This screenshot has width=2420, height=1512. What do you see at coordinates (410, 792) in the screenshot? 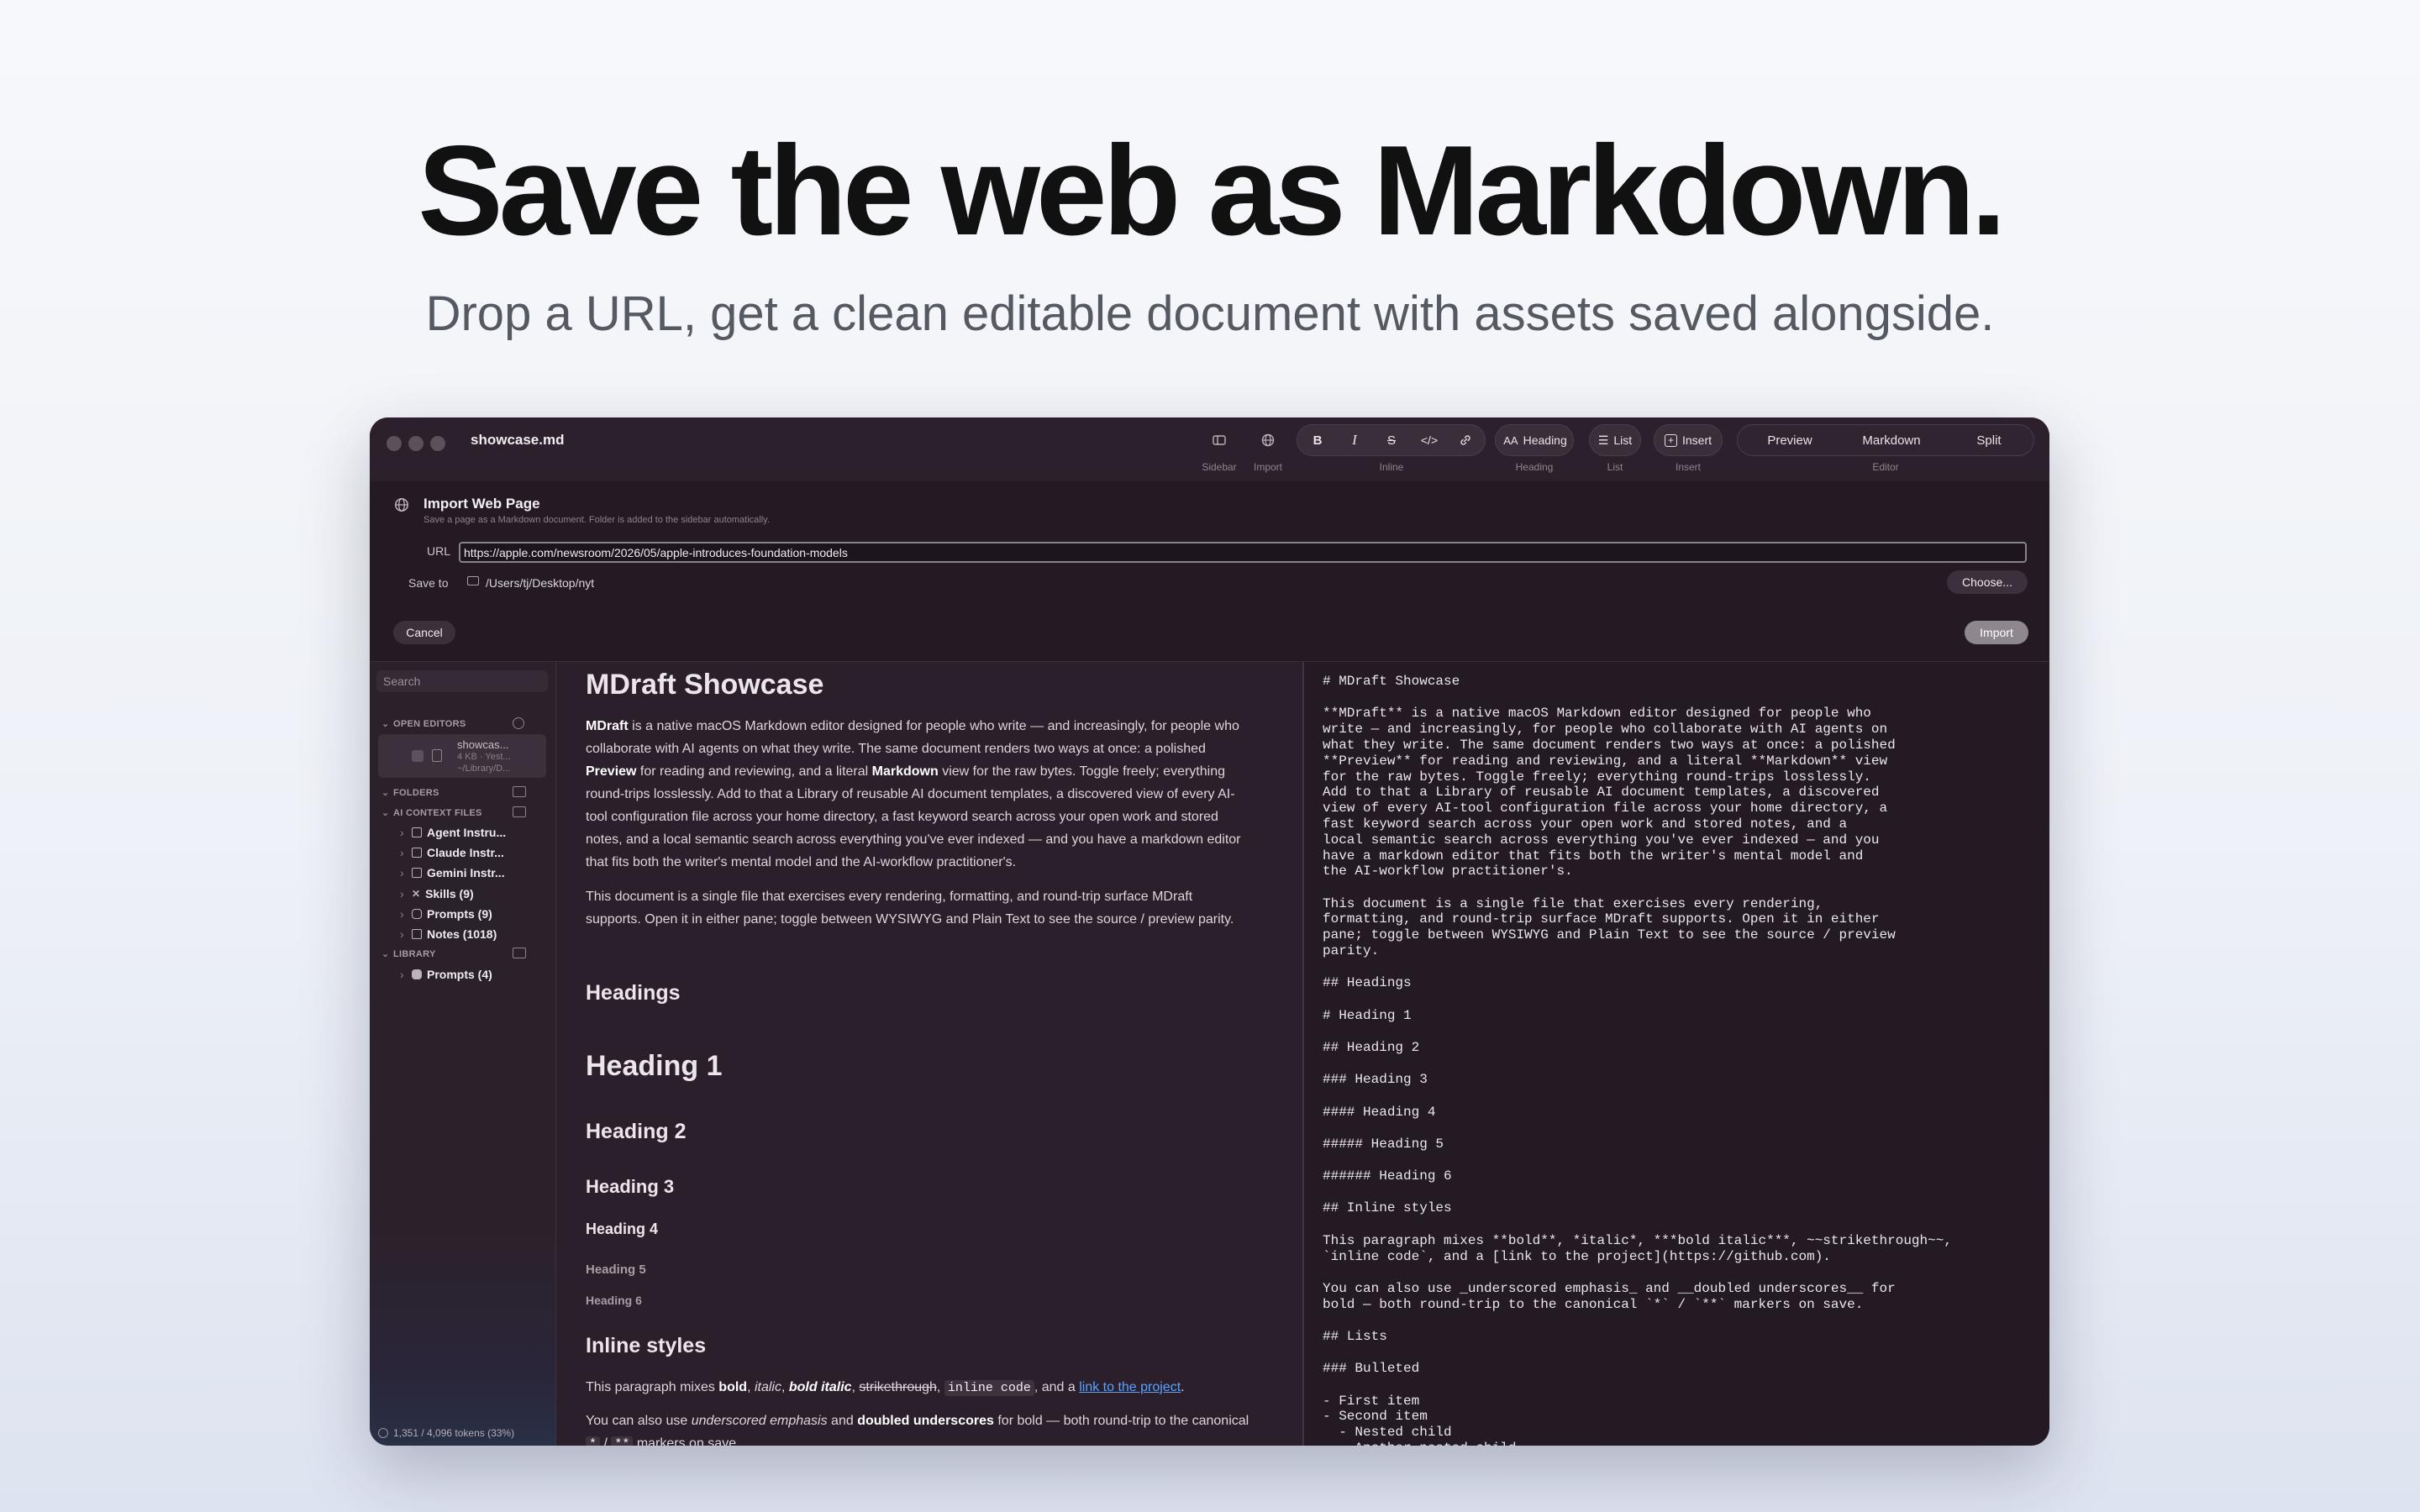
I see `folders-header: ⌄ FOLDERS` at bounding box center [410, 792].